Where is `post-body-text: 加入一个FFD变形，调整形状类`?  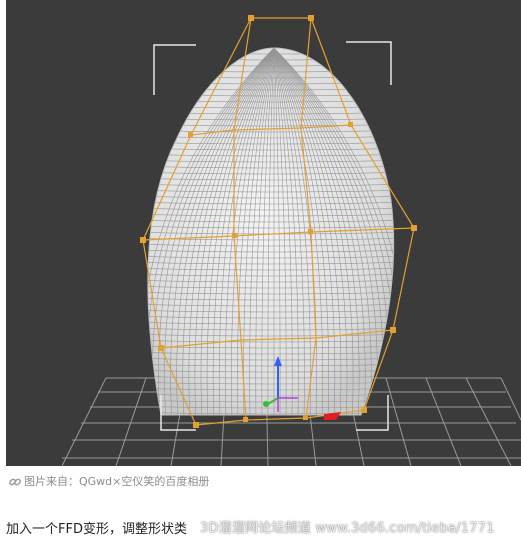
post-body-text: 加入一个FFD变形，调整形状类 is located at coordinates (96, 529).